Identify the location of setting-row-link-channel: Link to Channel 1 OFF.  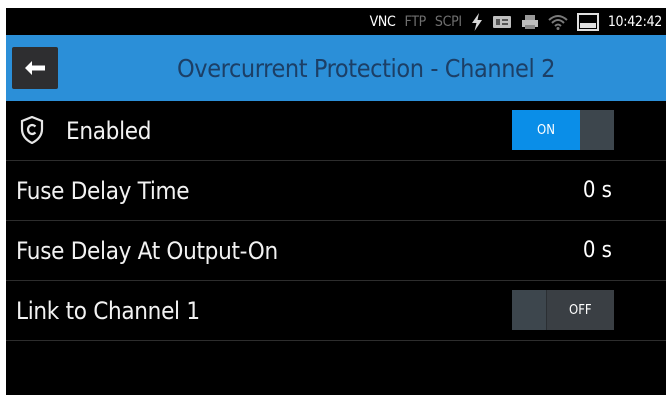
(336, 311).